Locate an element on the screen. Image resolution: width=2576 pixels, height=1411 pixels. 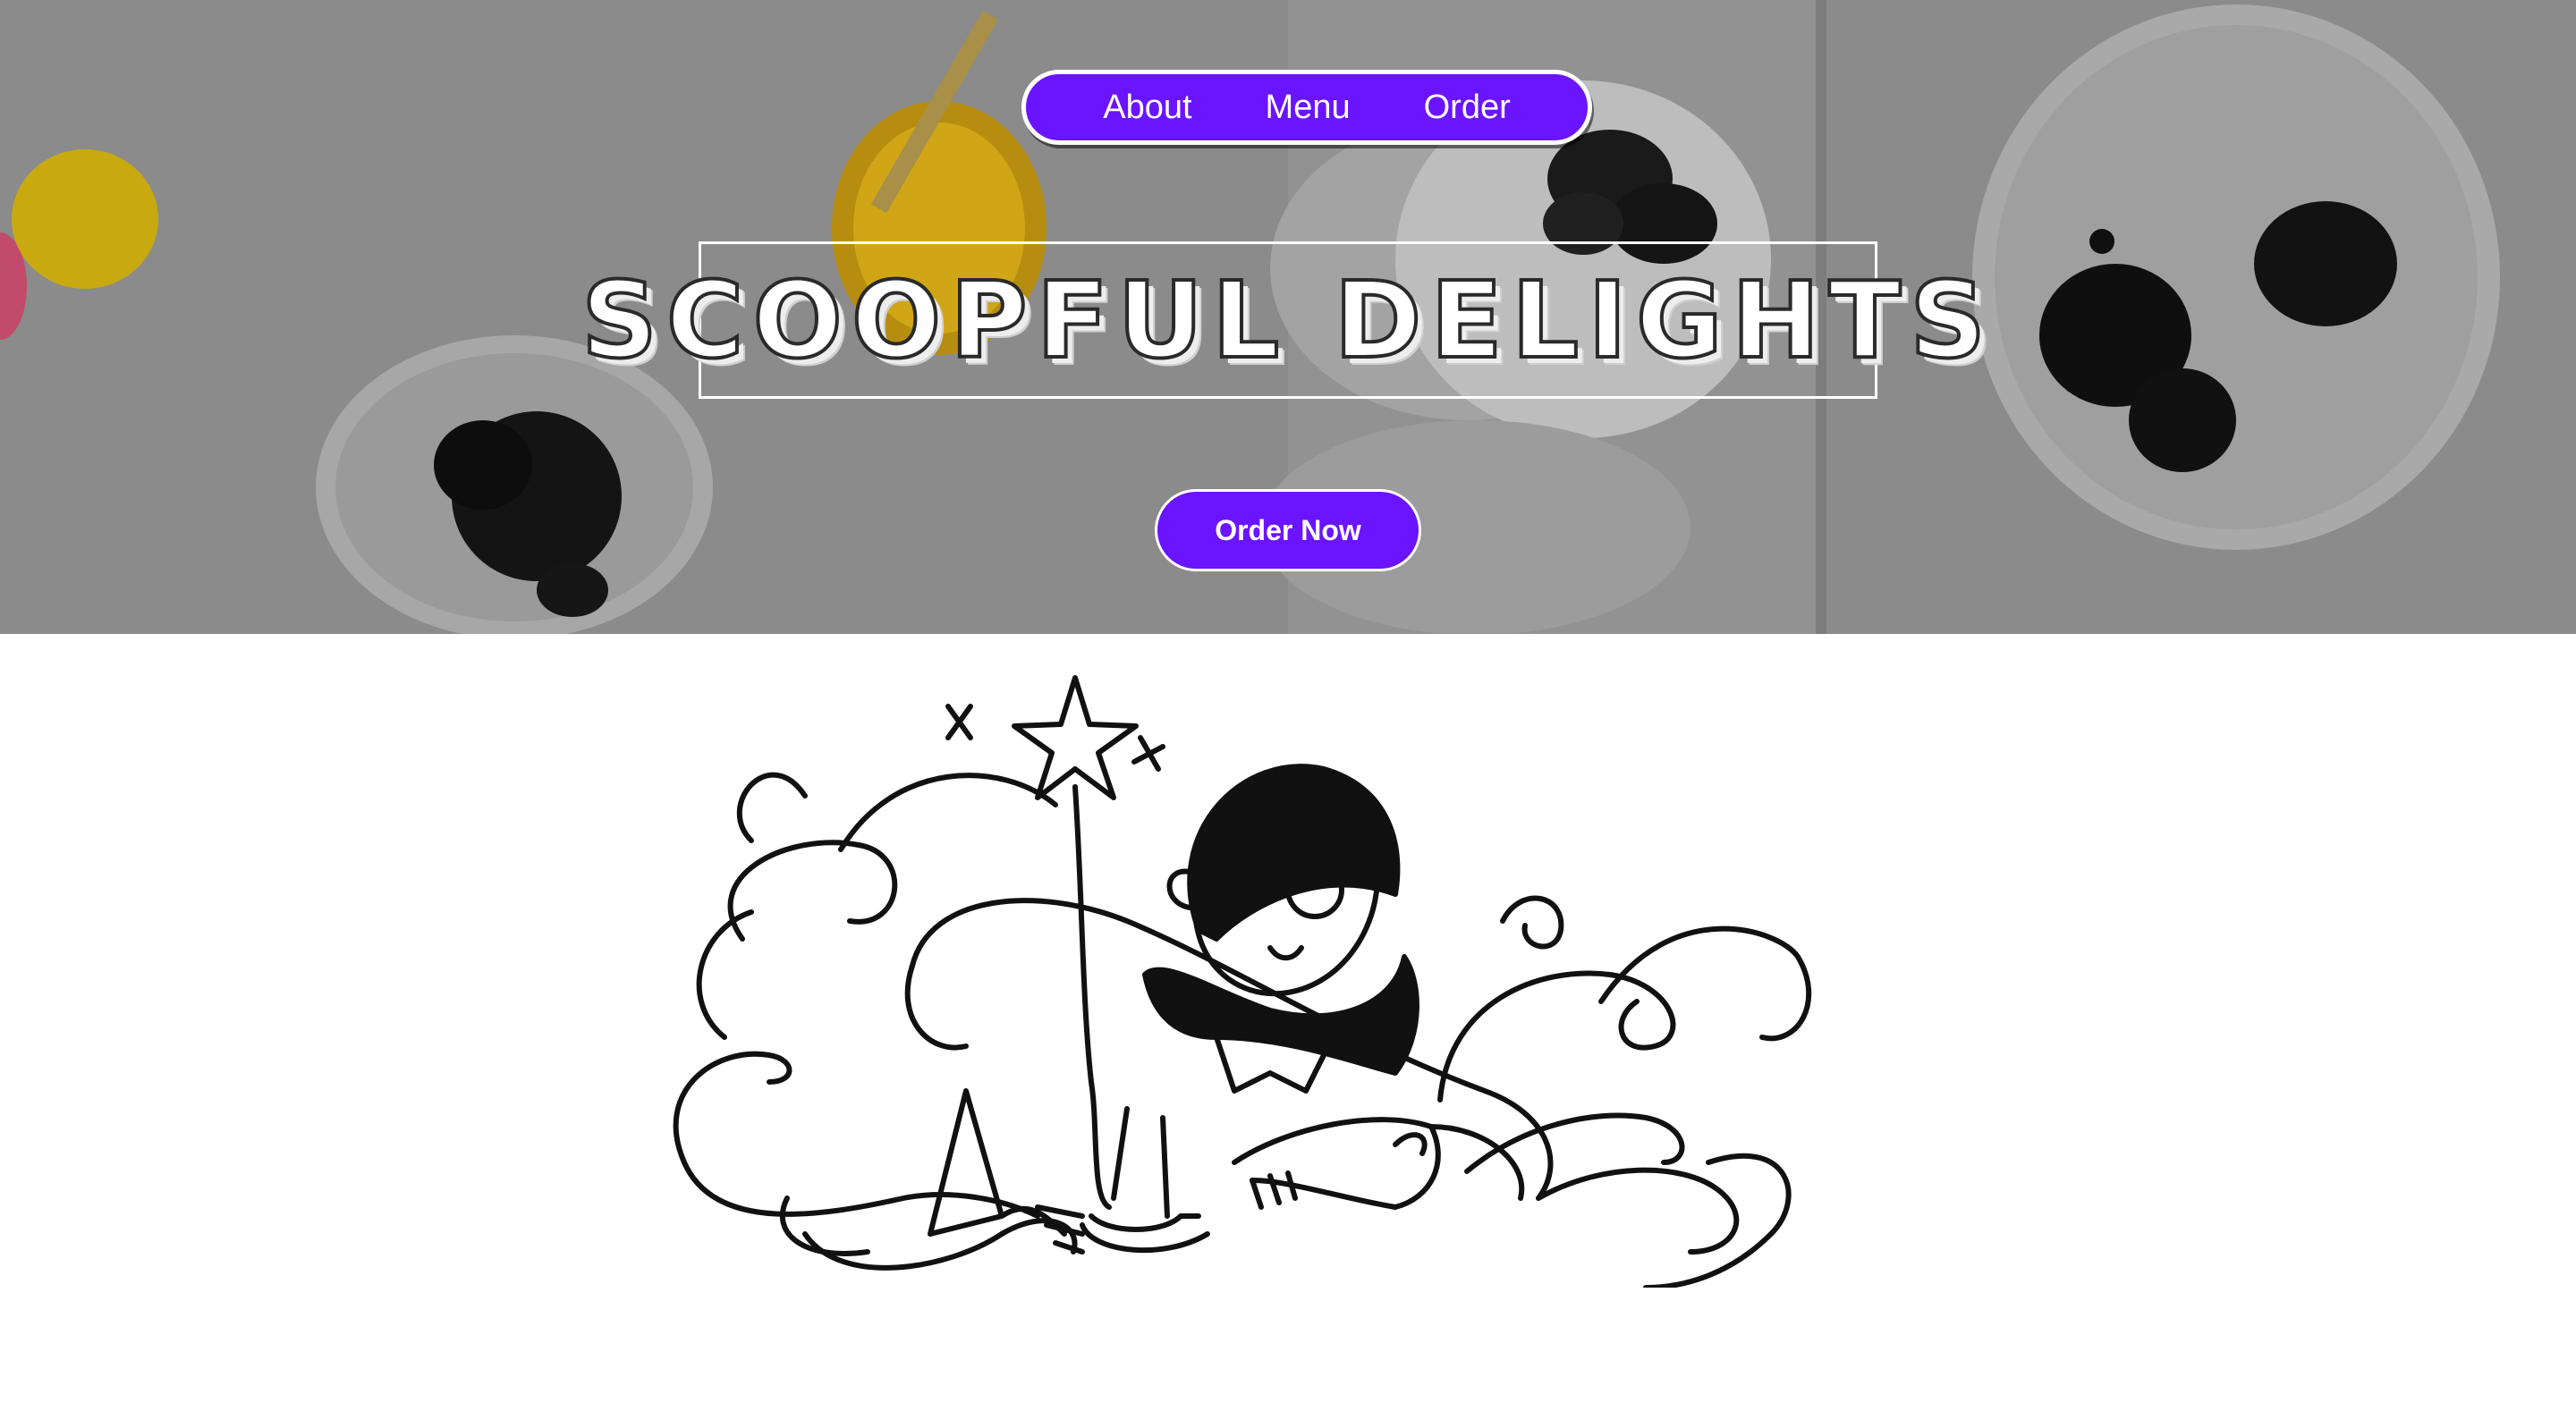
hero-title-frame: SCOOPFUL DELIGHTS is located at coordinates (1283, 320).